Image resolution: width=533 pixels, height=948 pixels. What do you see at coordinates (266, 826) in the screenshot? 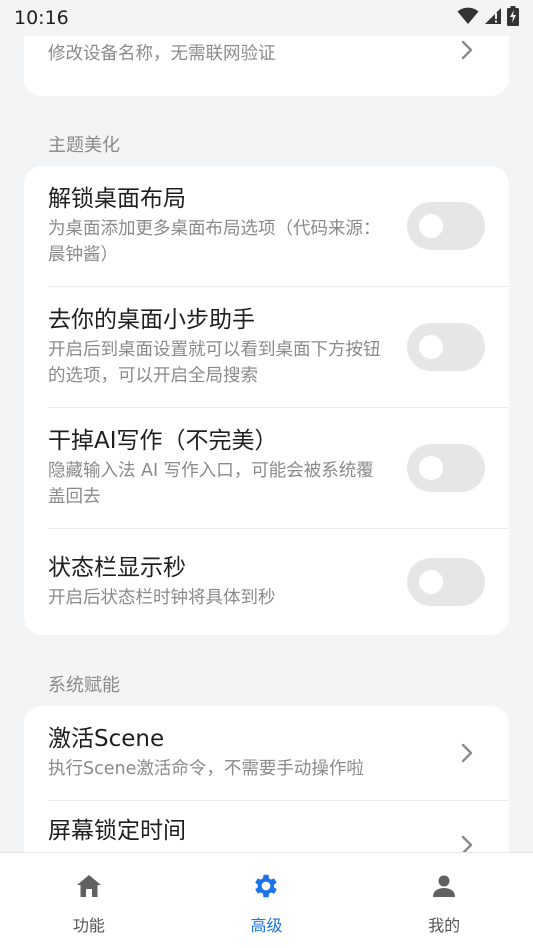
I see `row-screen-lock-time: 屏幕锁定时间` at bounding box center [266, 826].